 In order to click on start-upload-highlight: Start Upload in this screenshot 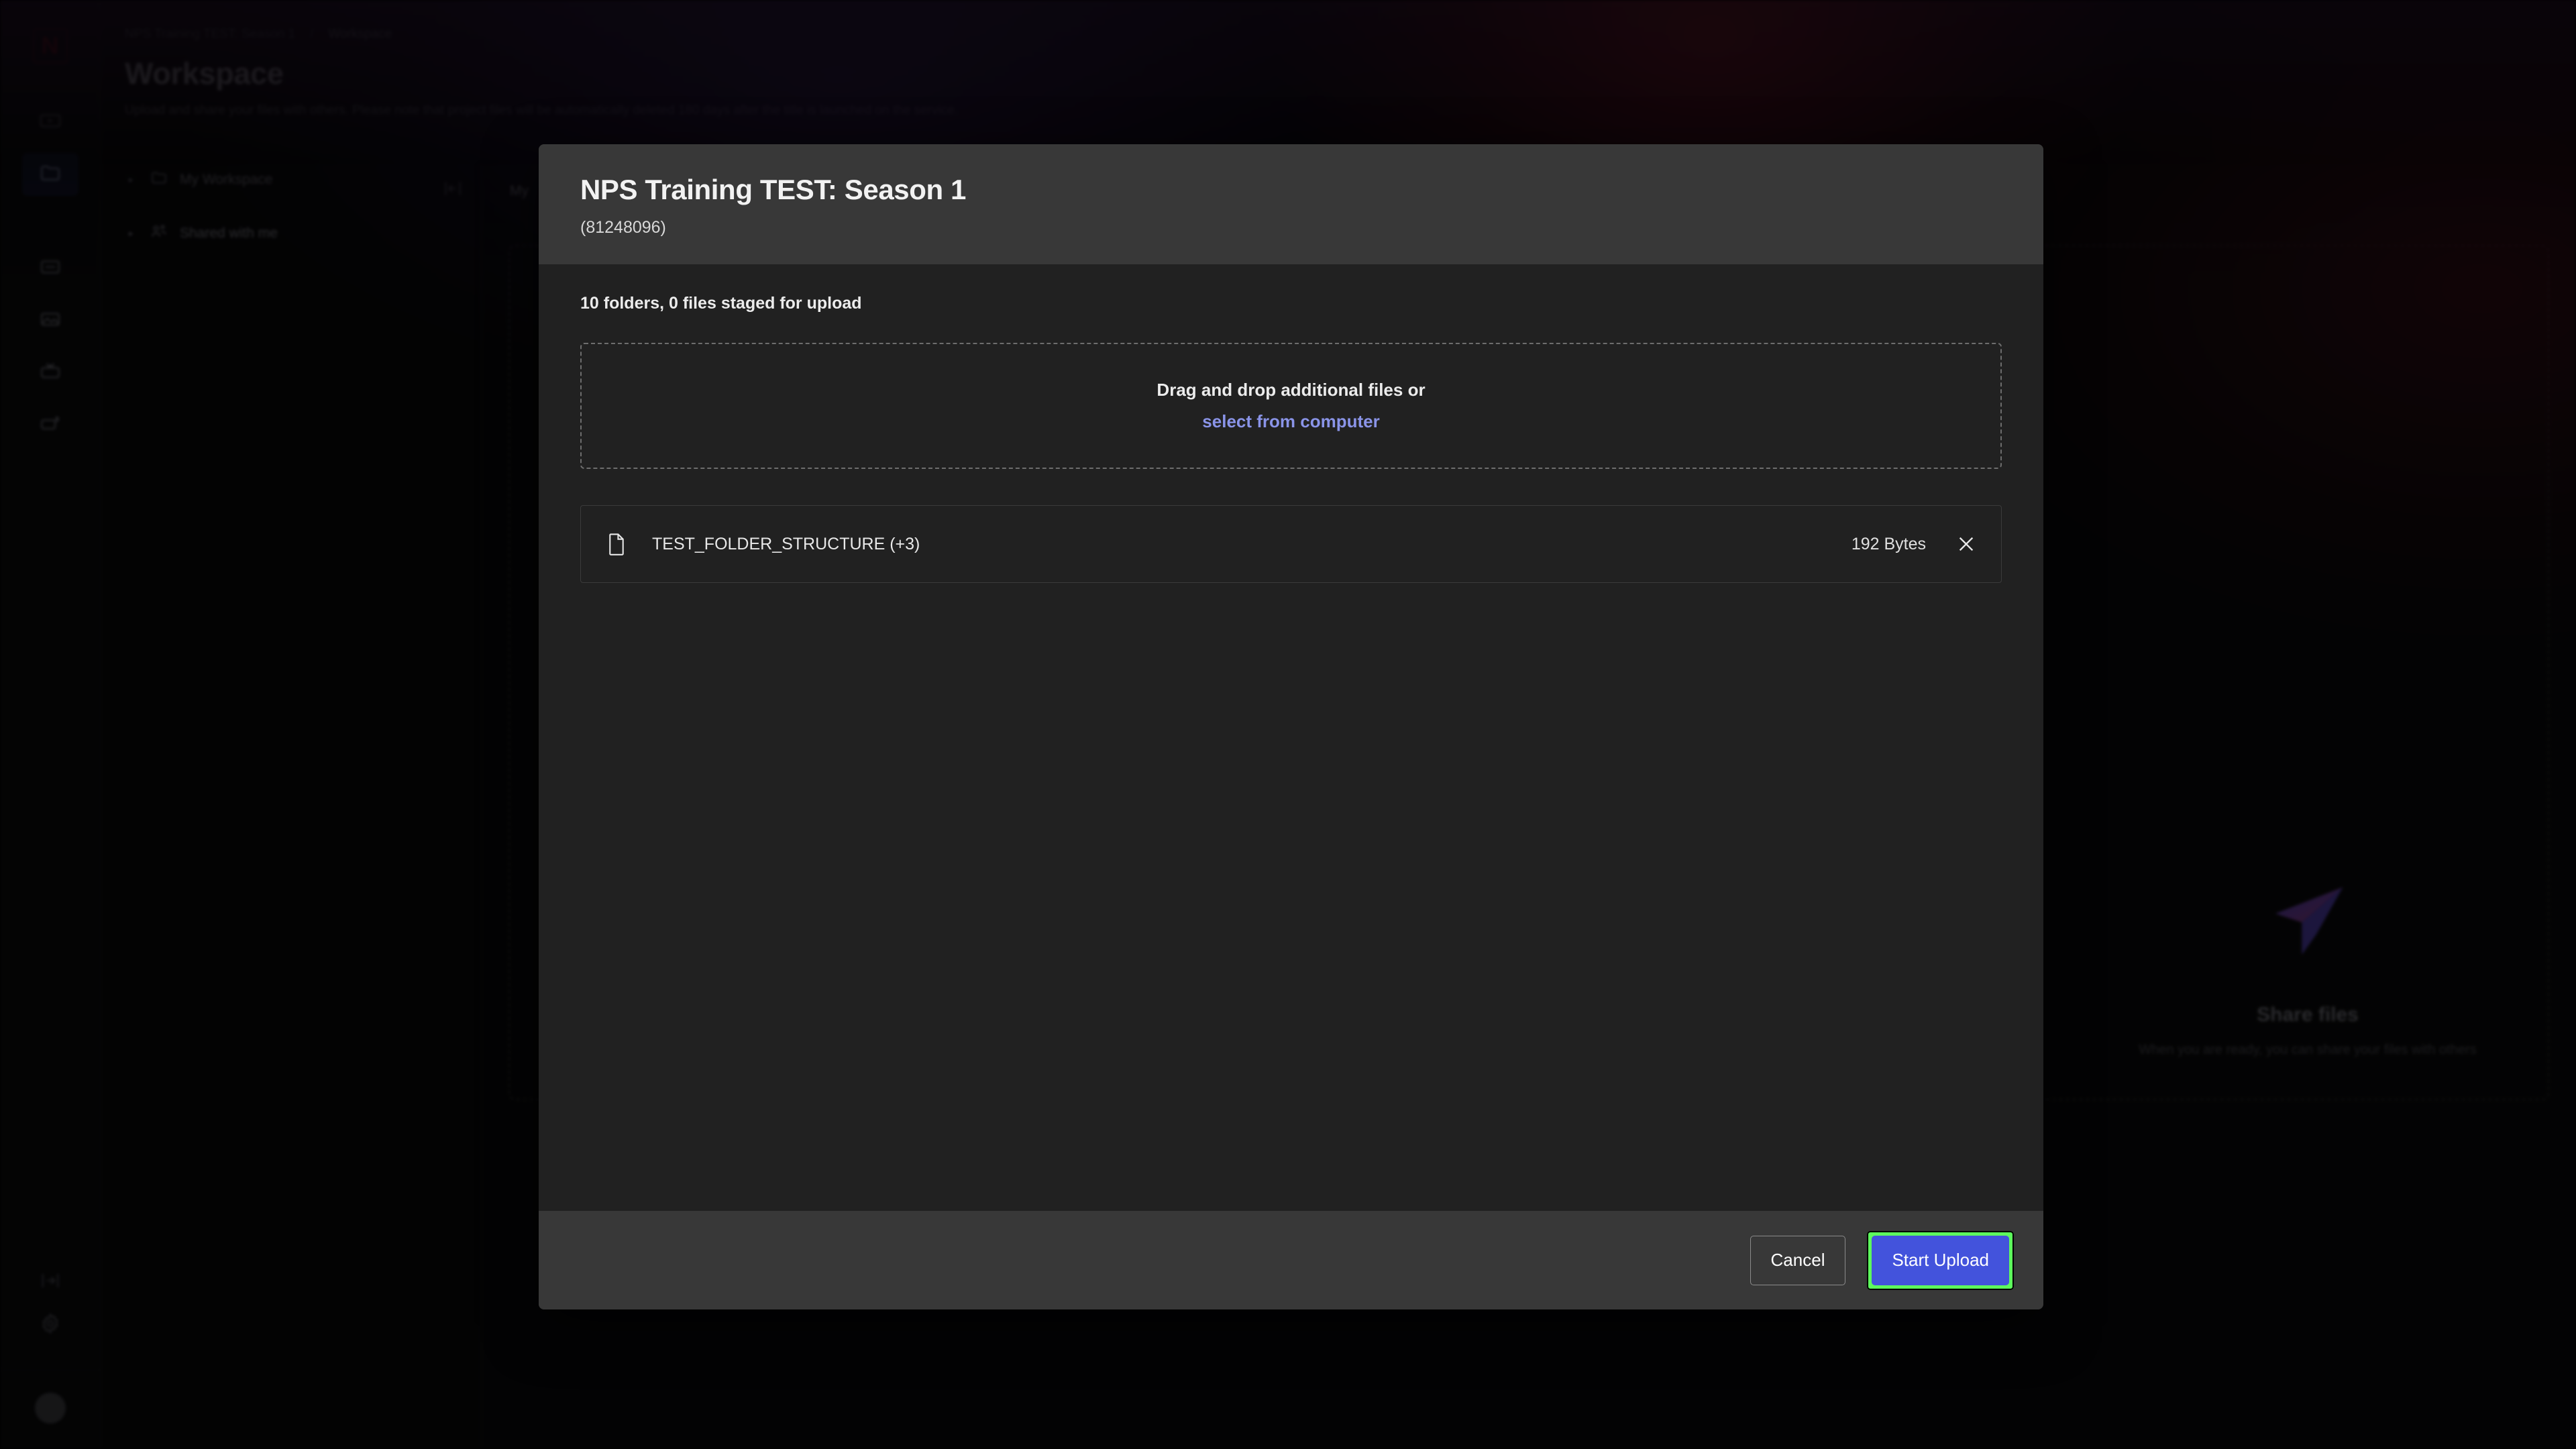, I will do `click(1940, 1260)`.